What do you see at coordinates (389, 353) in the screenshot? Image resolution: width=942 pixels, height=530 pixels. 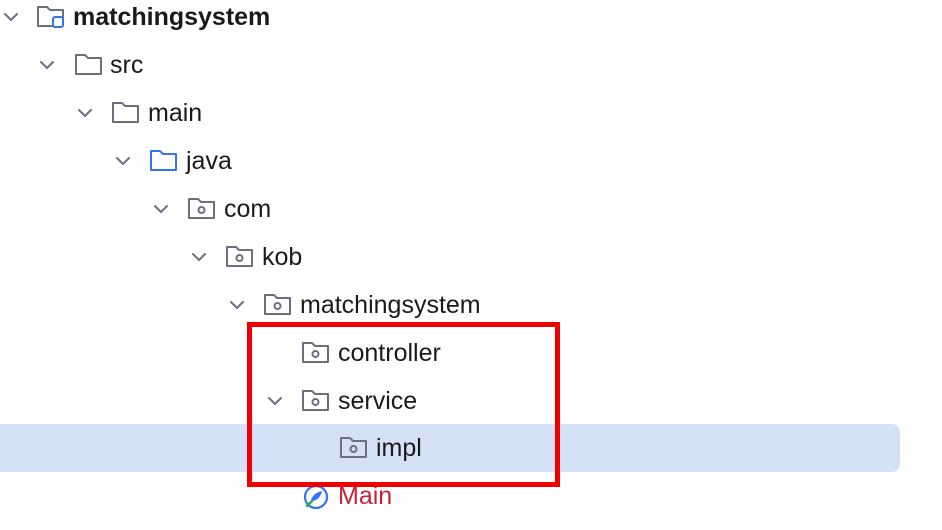 I see `tree-item-label: controller` at bounding box center [389, 353].